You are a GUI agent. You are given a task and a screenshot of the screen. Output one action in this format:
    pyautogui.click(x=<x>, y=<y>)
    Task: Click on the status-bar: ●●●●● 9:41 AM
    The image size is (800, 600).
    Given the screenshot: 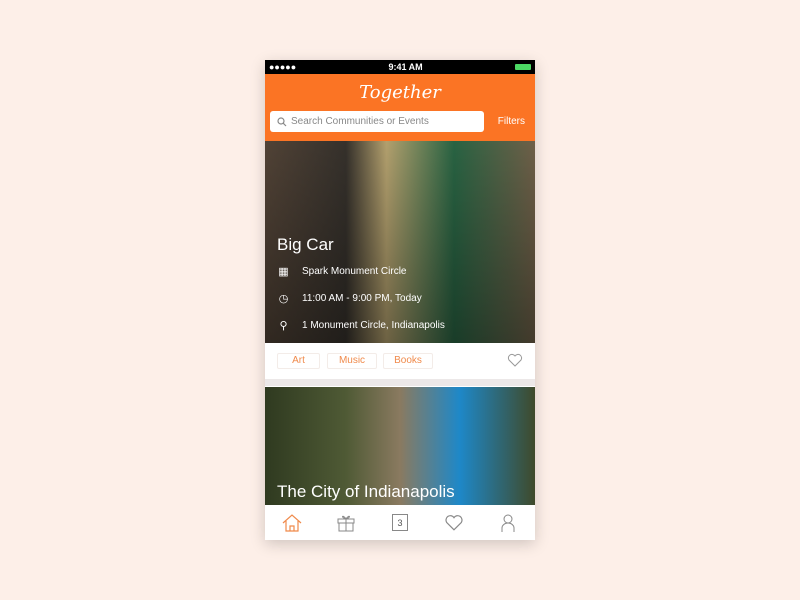 What is the action you would take?
    pyautogui.click(x=400, y=67)
    